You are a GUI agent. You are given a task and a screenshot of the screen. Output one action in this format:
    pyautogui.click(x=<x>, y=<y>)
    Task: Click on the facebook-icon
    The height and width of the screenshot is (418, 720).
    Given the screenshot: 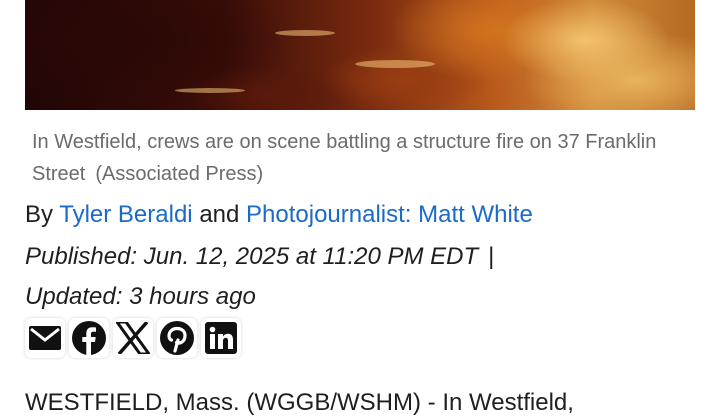 What is the action you would take?
    pyautogui.click(x=89, y=338)
    